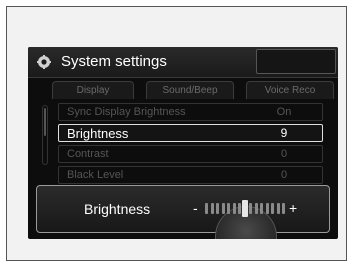 The width and height of the screenshot is (355, 268). I want to click on tab-display: Display, so click(93, 90).